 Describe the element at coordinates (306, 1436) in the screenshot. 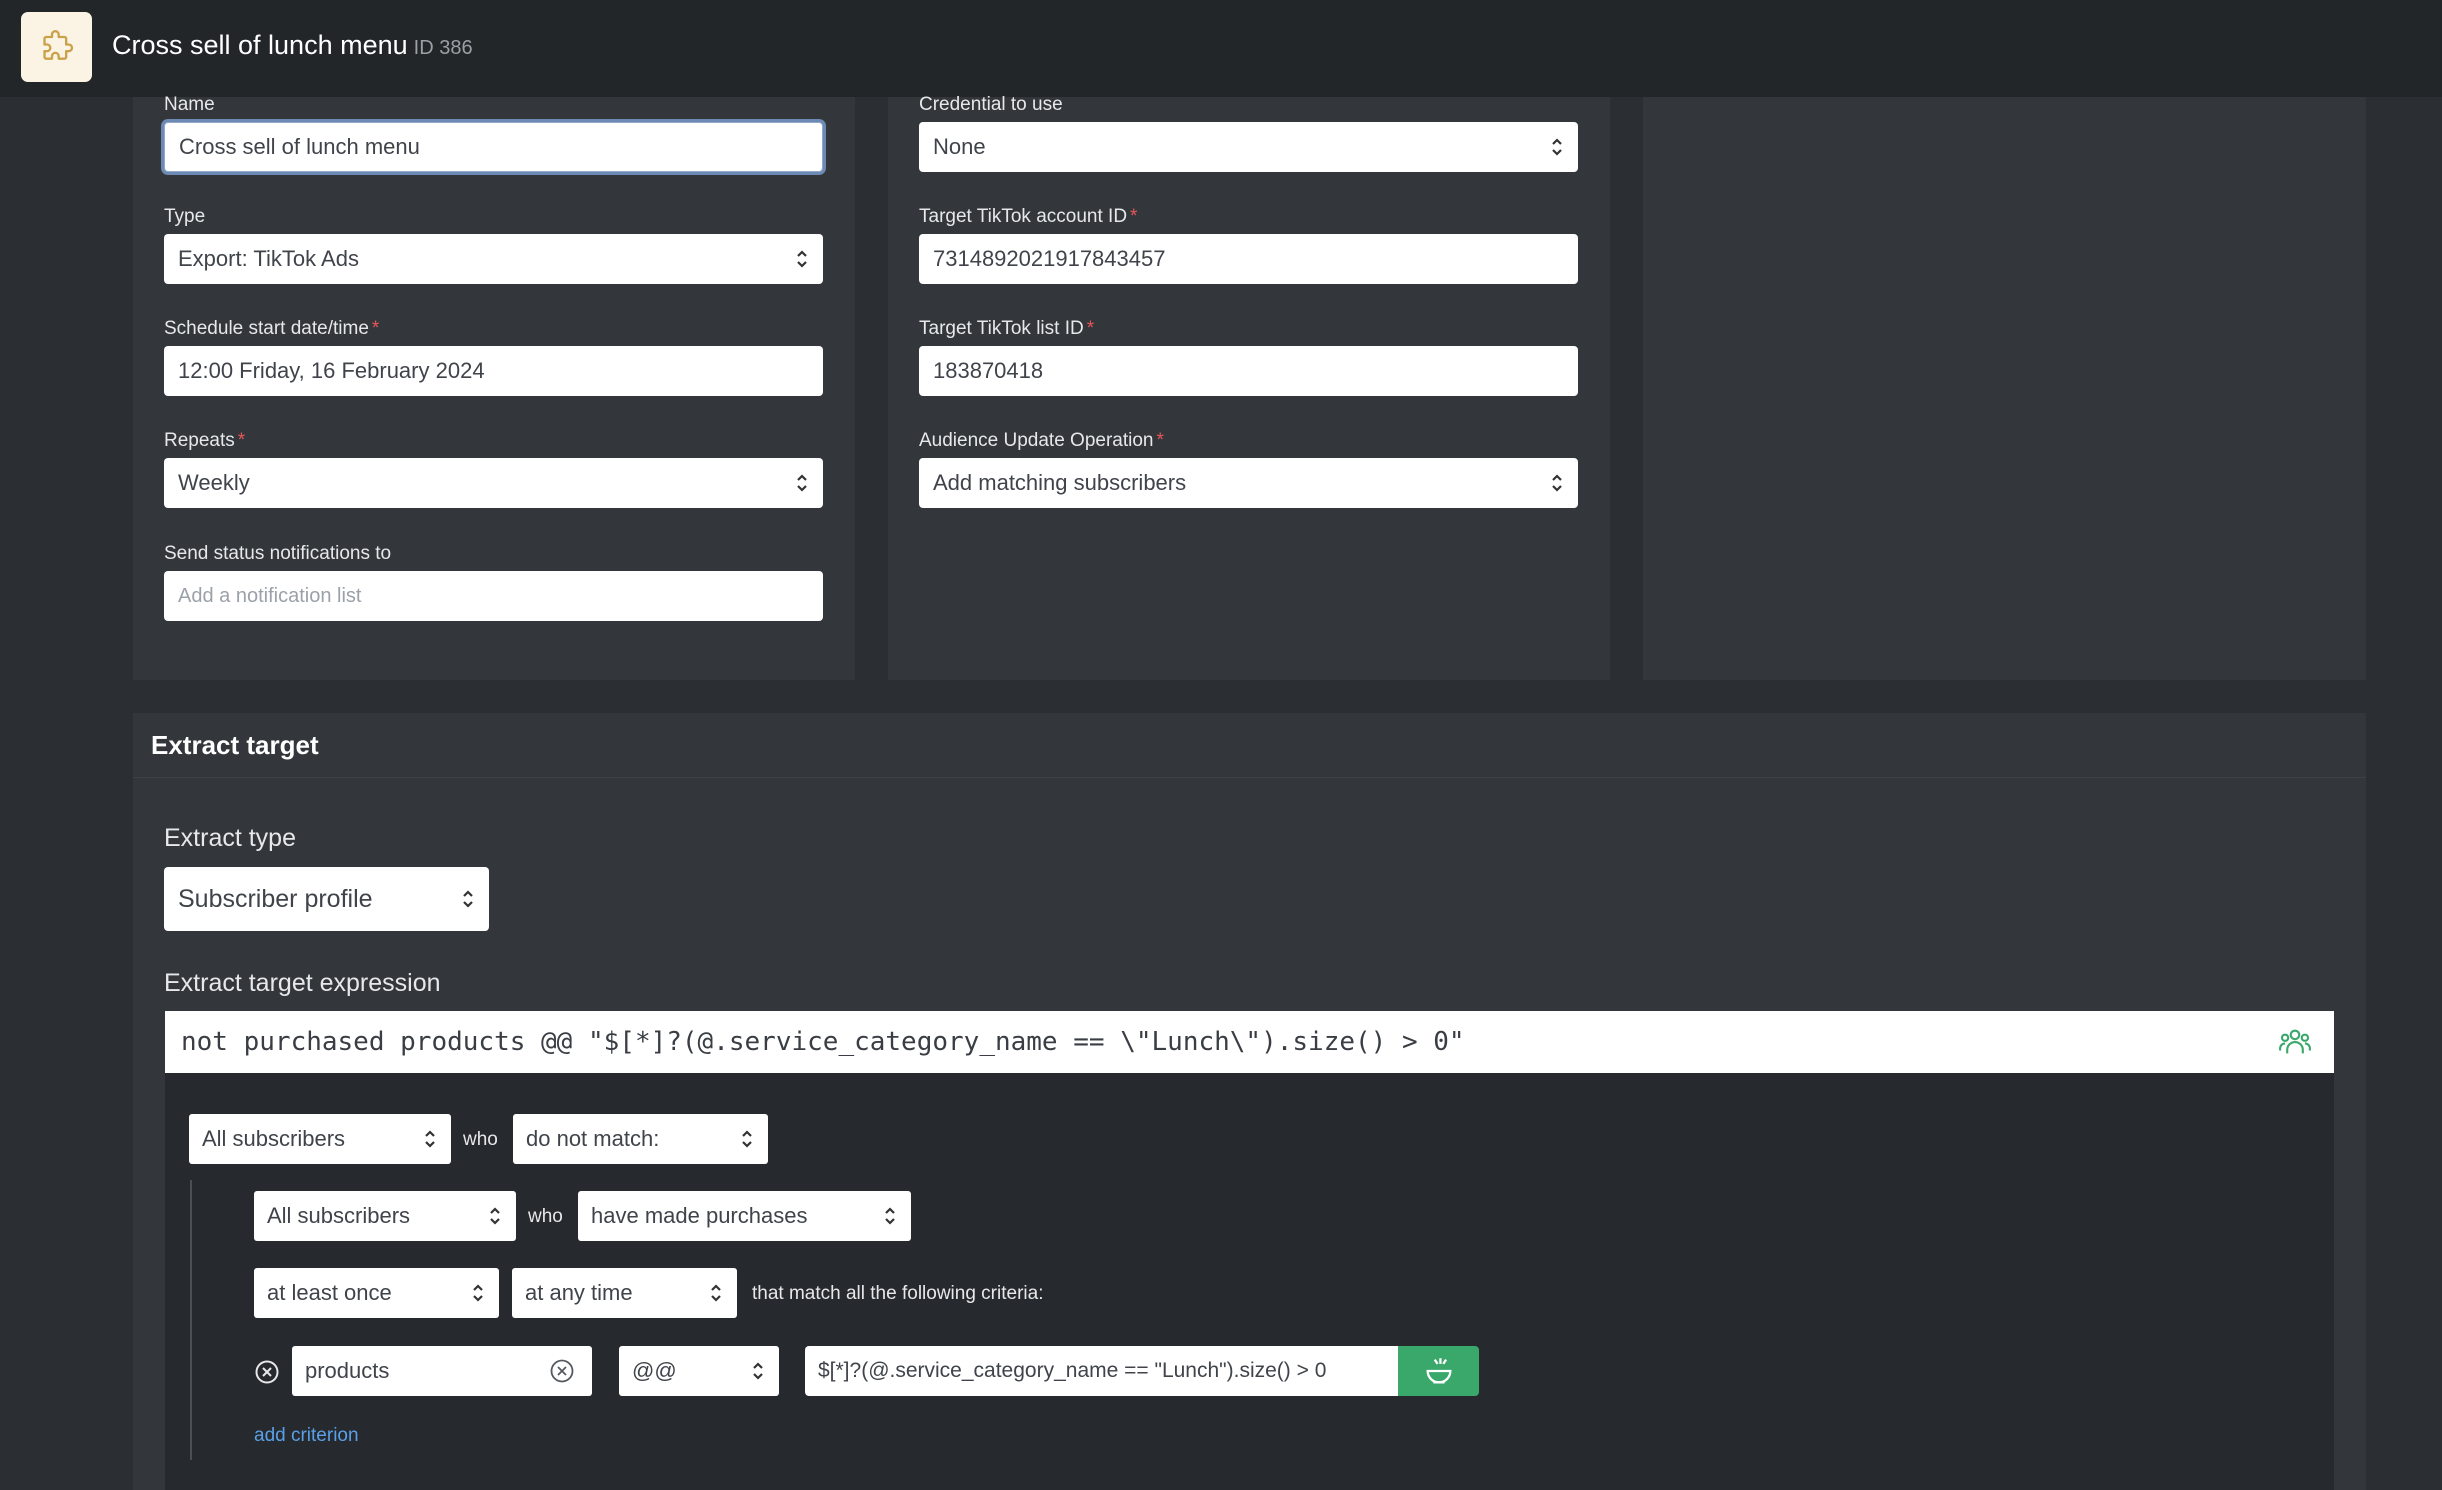

I see `add-criterion-link: add criterion` at that location.